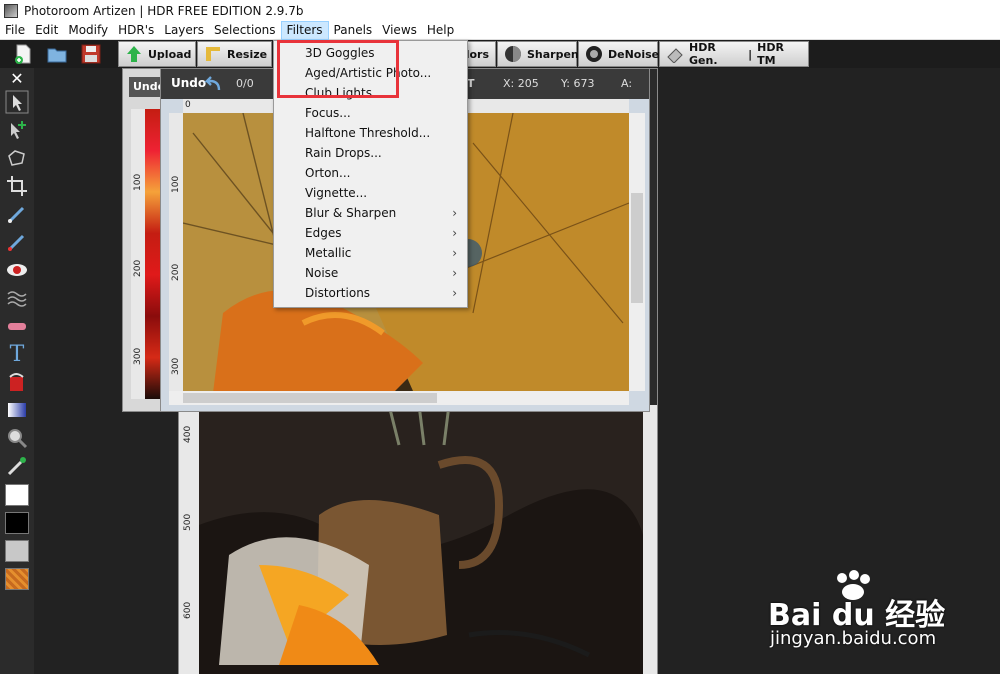  What do you see at coordinates (370, 273) in the screenshot?
I see `filter-noise: Noise ›` at bounding box center [370, 273].